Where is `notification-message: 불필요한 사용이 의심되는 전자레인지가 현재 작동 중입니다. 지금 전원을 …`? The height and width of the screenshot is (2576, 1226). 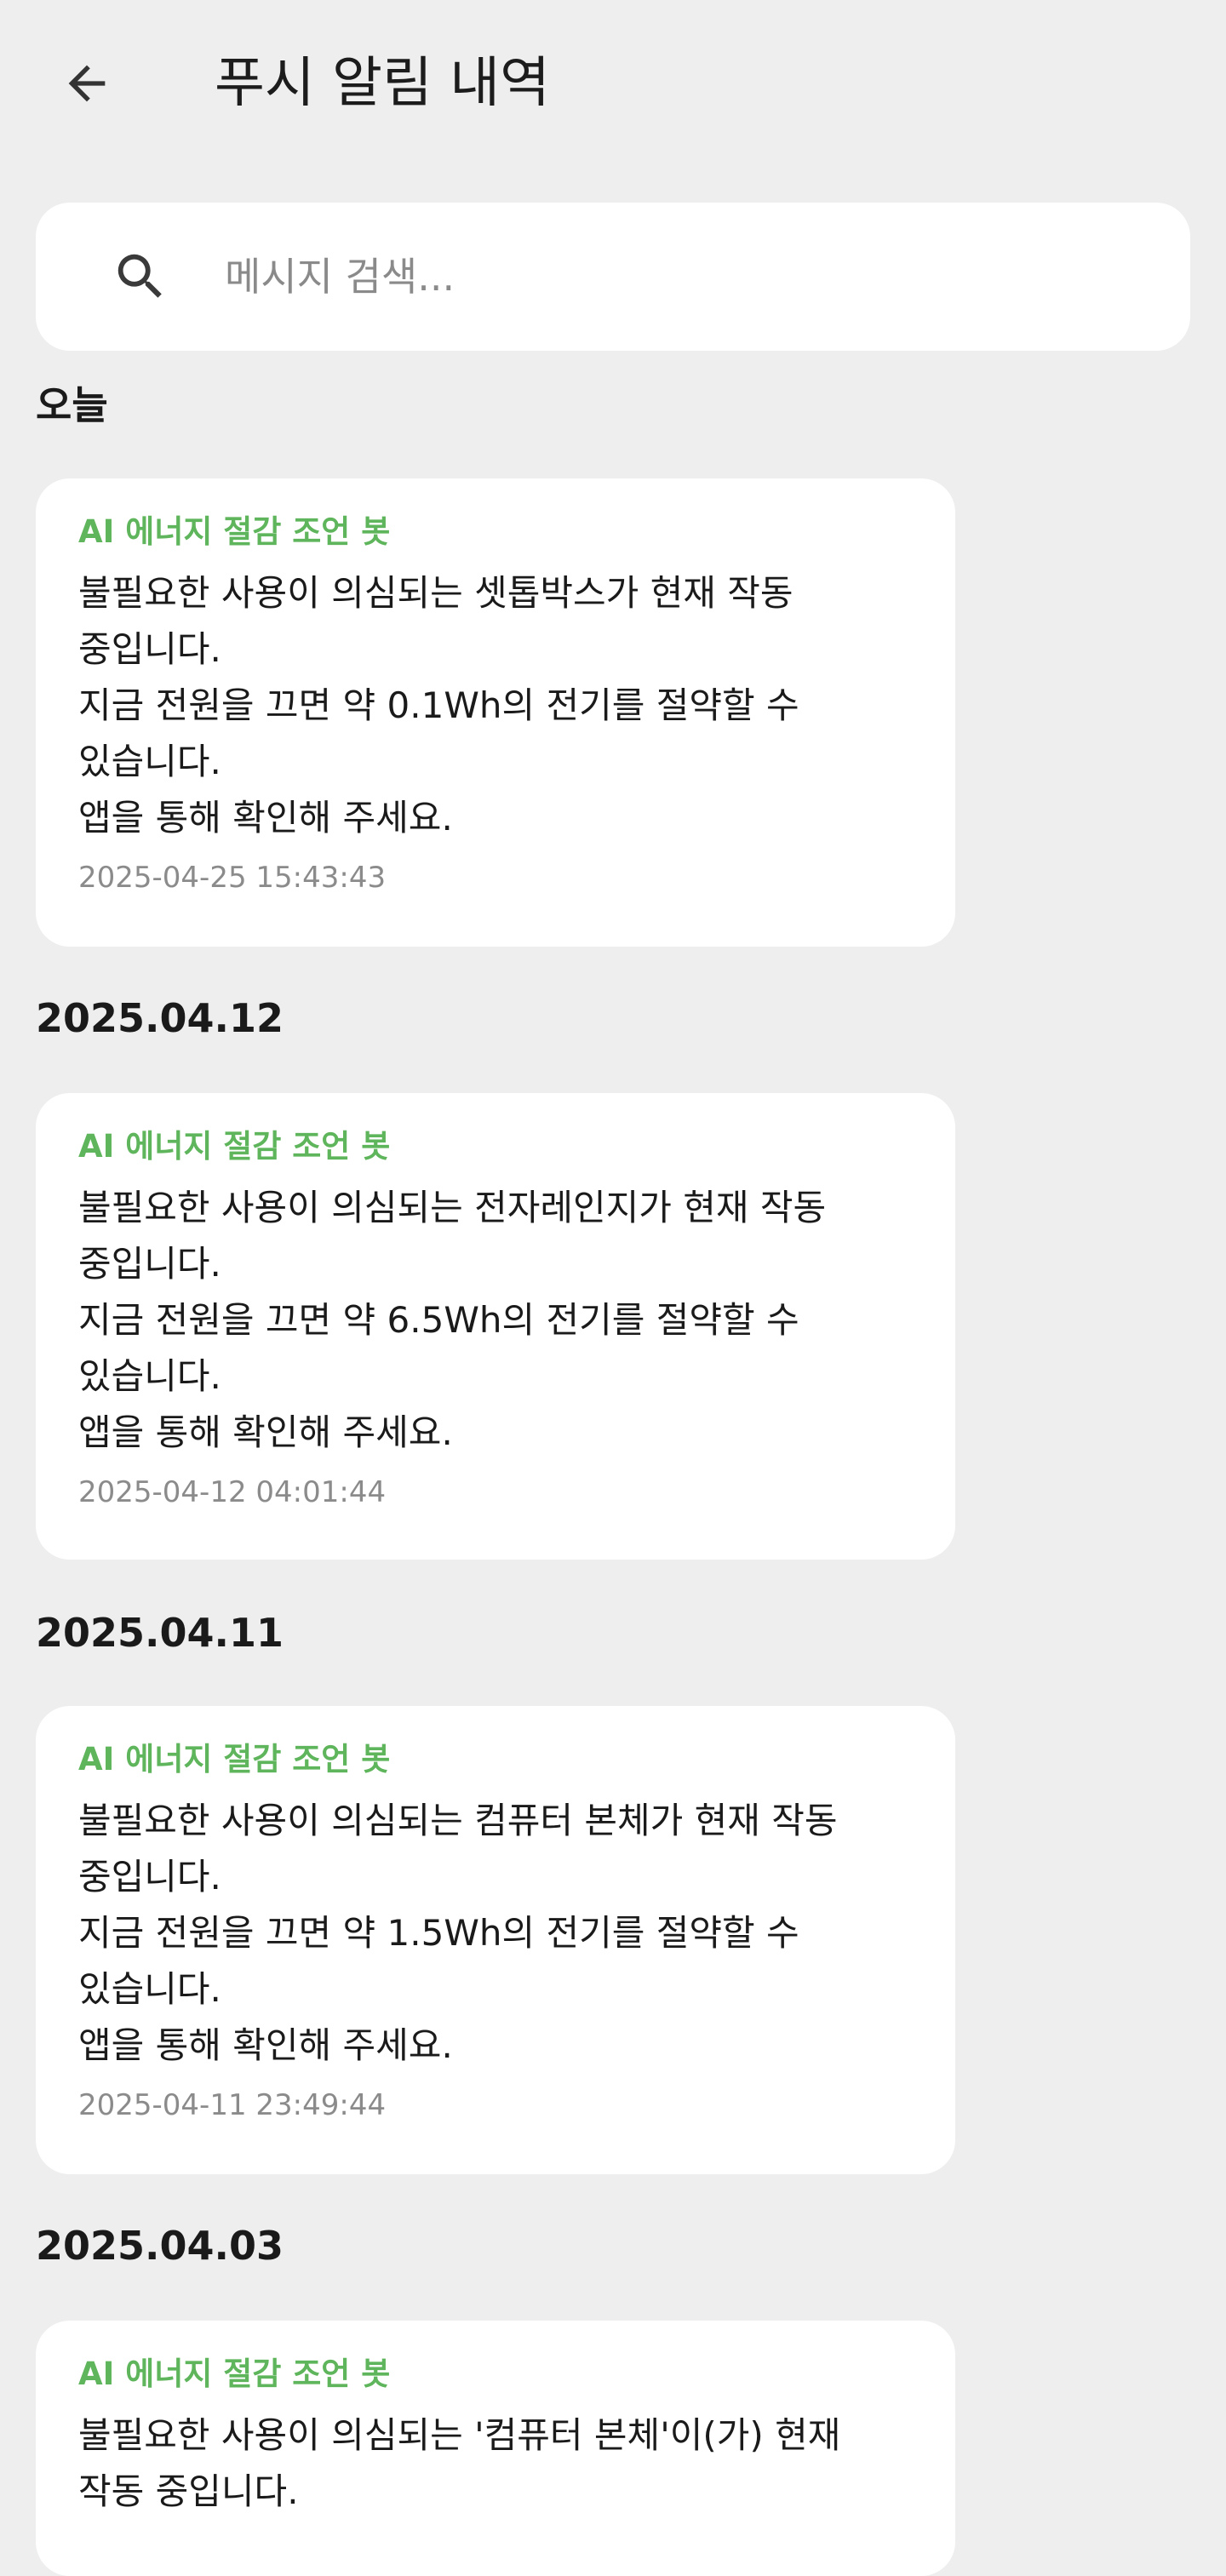 notification-message: 불필요한 사용이 의심되는 전자레인지가 현재 작동 중입니다. 지금 전원을 … is located at coordinates (452, 1320).